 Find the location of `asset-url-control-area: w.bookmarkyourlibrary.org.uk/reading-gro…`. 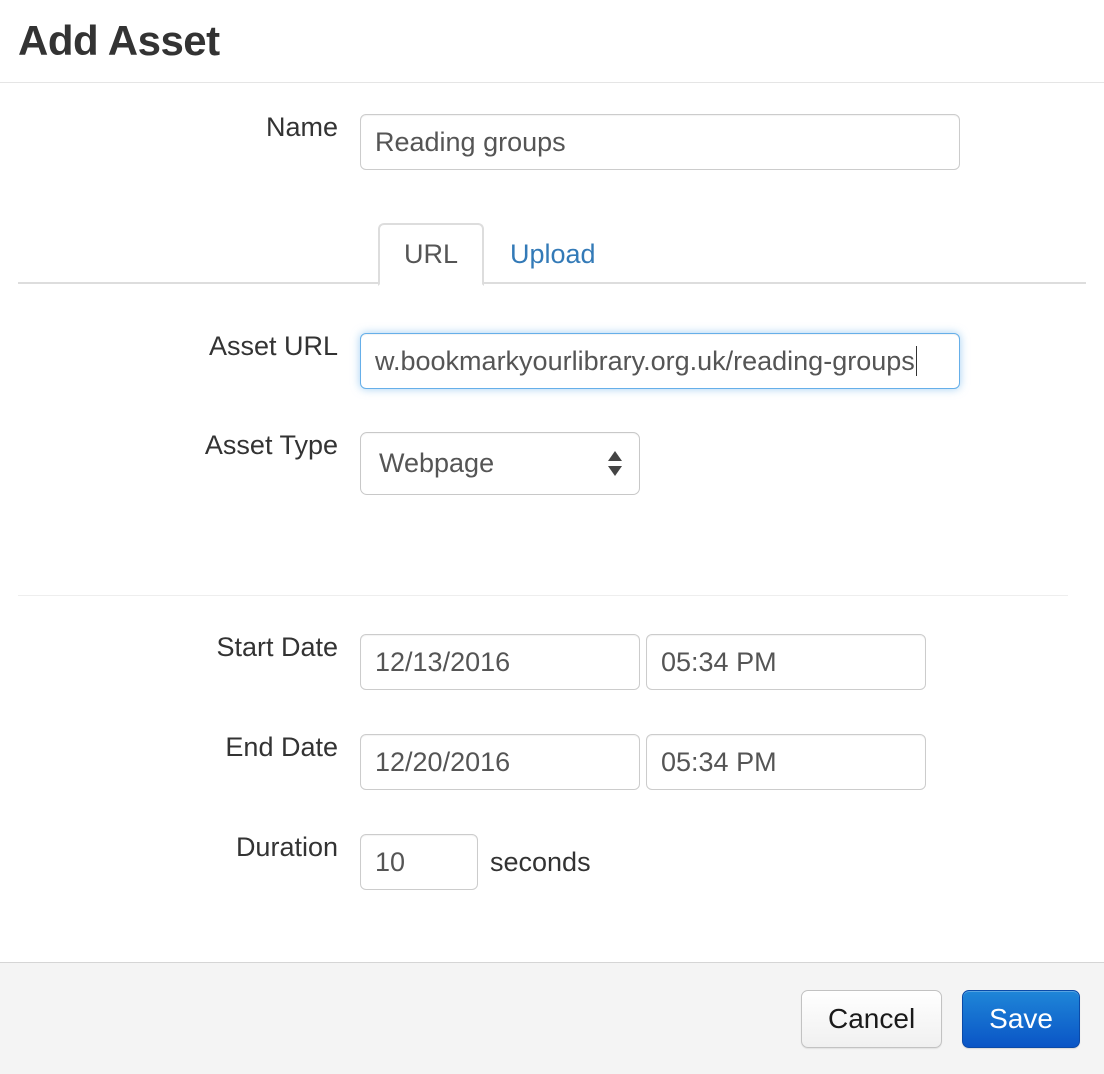

asset-url-control-area: w.bookmarkyourlibrary.org.uk/reading-gro… is located at coordinates (723, 361).